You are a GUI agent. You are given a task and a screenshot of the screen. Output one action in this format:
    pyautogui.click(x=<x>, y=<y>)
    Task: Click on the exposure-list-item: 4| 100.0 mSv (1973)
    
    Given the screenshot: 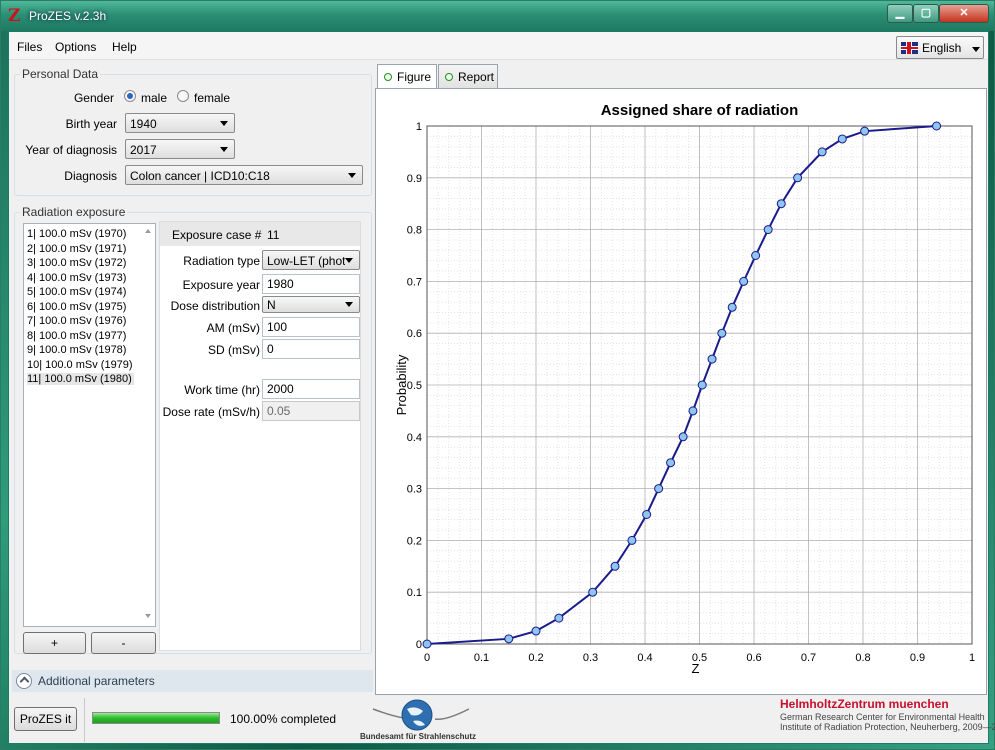 What is the action you would take?
    pyautogui.click(x=76, y=278)
    